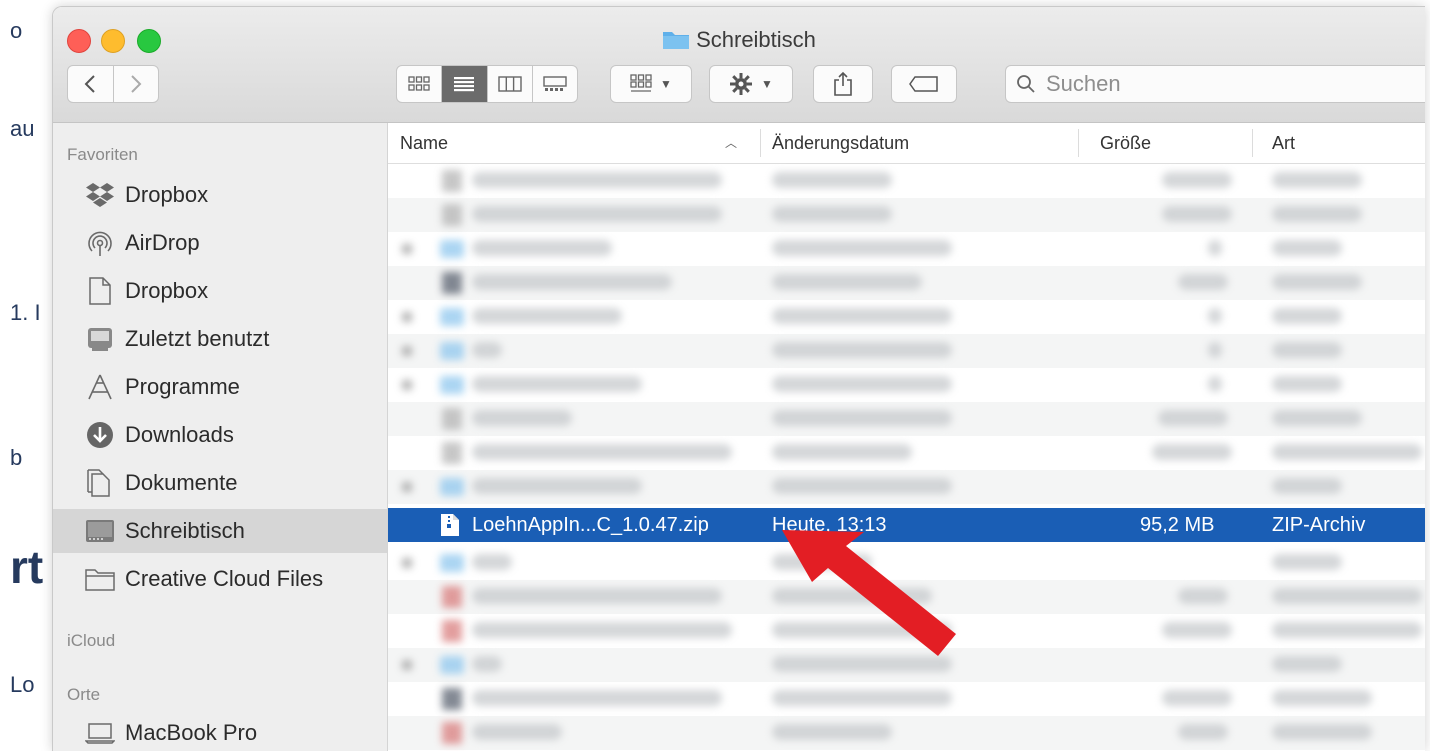  Describe the element at coordinates (191, 732) in the screenshot. I see `sidebar-item-label: MacBook Pro` at that location.